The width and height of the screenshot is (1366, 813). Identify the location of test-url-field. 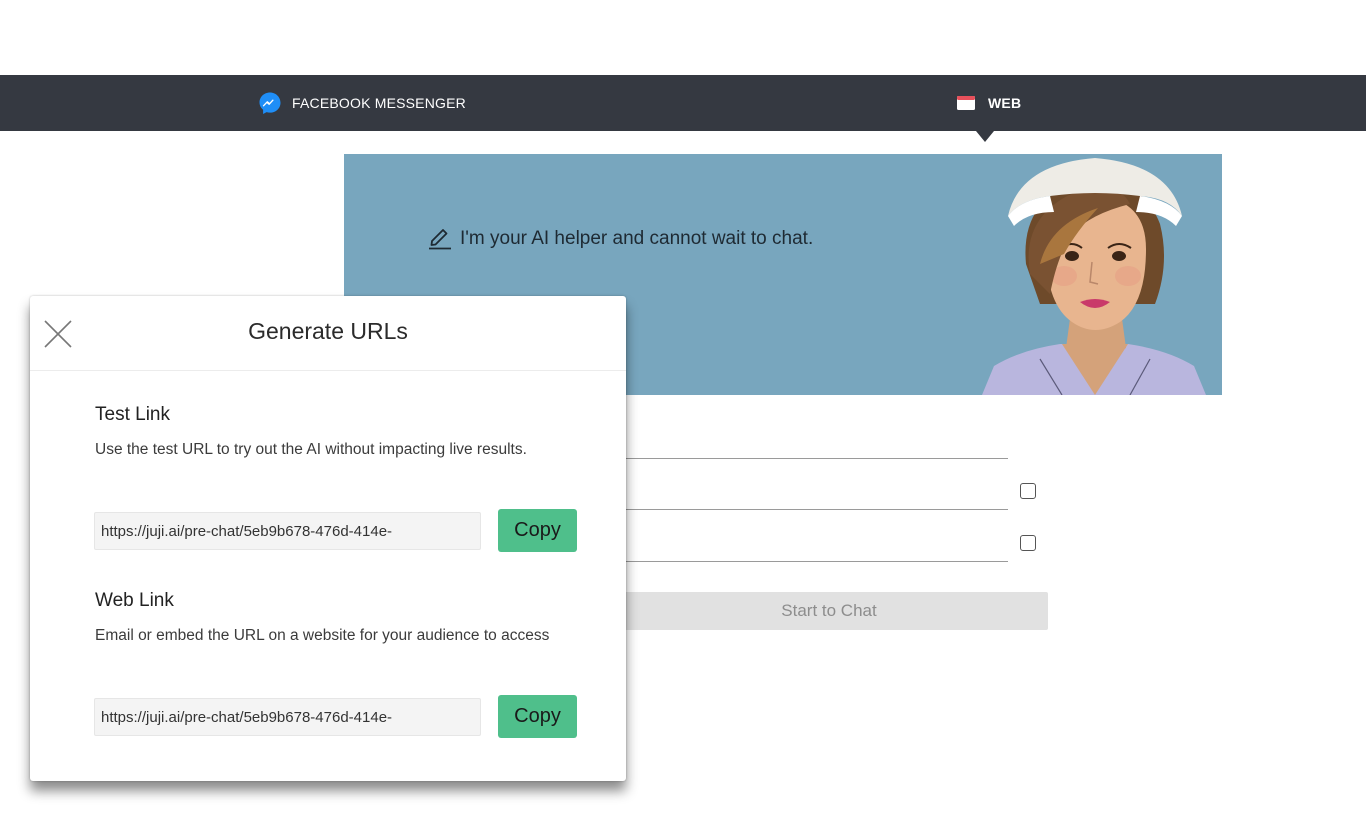
(287, 531).